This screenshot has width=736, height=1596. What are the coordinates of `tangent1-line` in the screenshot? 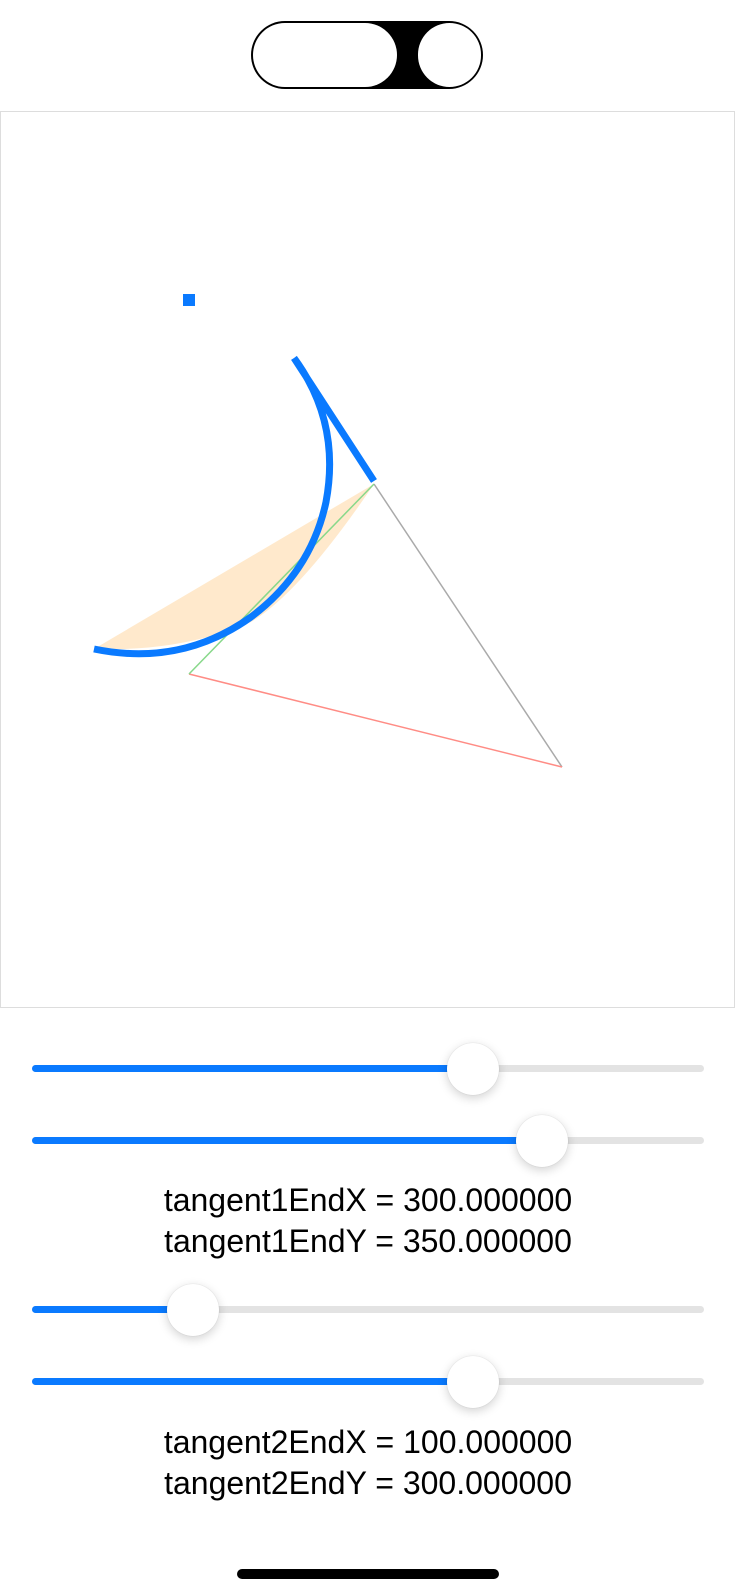 It's located at (468, 625).